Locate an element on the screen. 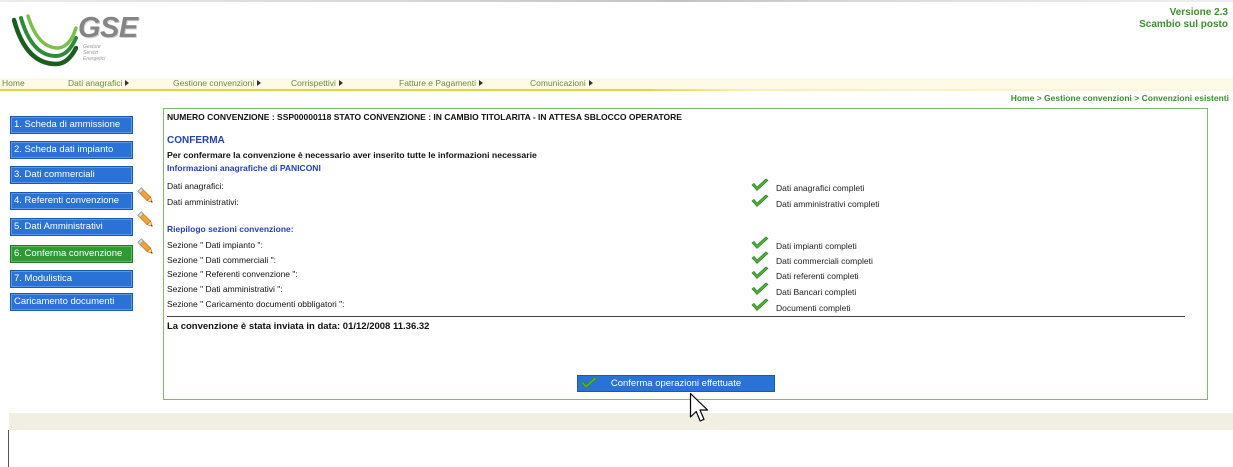 This screenshot has width=1233, height=467. summary-row-label: Sezione " Dati amministrativi ": is located at coordinates (225, 289).